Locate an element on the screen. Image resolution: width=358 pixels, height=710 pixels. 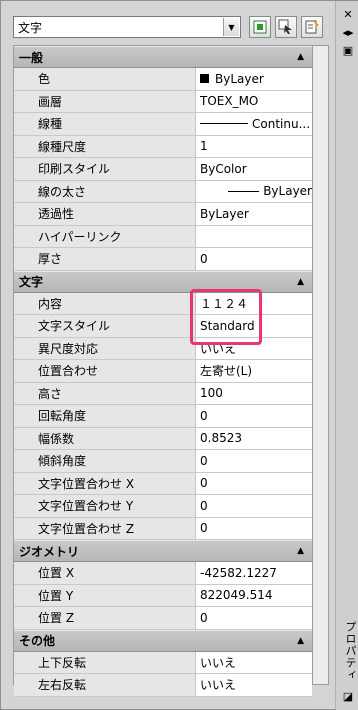
object-type-value: 文字 is located at coordinates (30, 27).